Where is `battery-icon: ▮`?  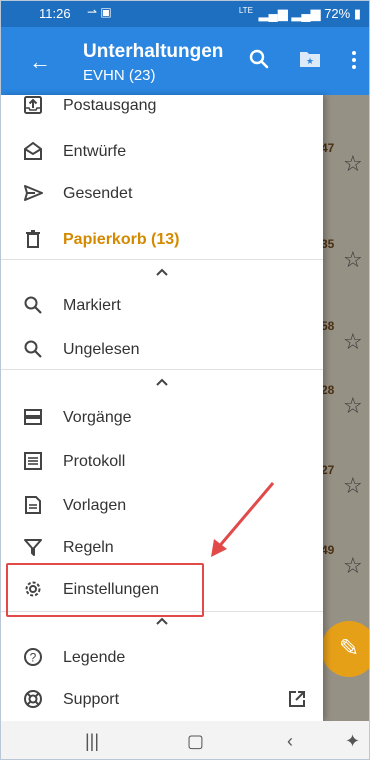
battery-icon: ▮ is located at coordinates (357, 13).